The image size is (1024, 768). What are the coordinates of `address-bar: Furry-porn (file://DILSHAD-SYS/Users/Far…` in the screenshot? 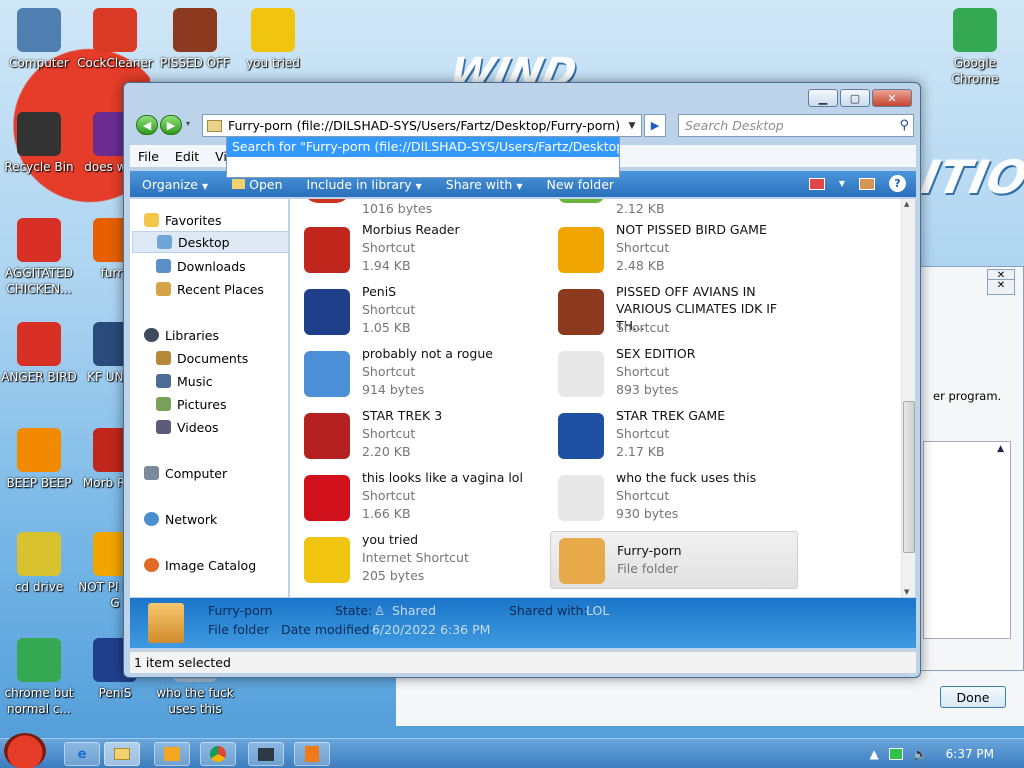 It's located at (422, 125).